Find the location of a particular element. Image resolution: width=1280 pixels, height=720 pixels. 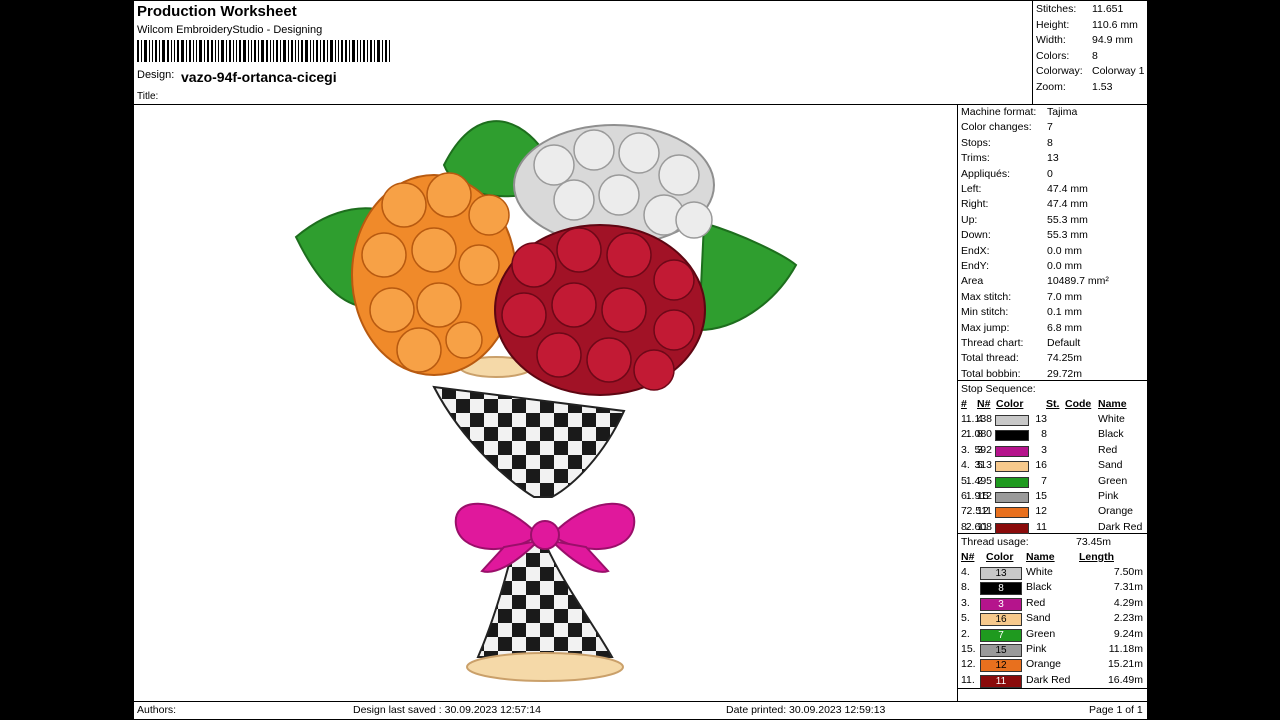

stat-row: Height: 110.6 mm is located at coordinates (1091, 26).